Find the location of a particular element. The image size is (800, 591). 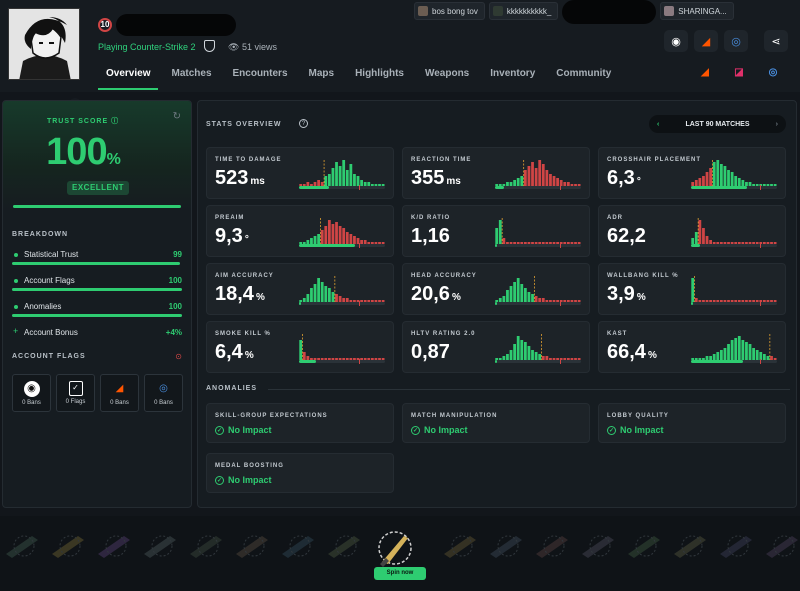

avatar is located at coordinates (44, 44).